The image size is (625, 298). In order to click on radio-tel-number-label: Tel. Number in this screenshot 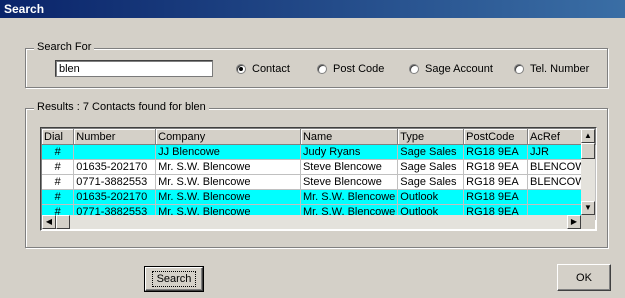, I will do `click(560, 69)`.